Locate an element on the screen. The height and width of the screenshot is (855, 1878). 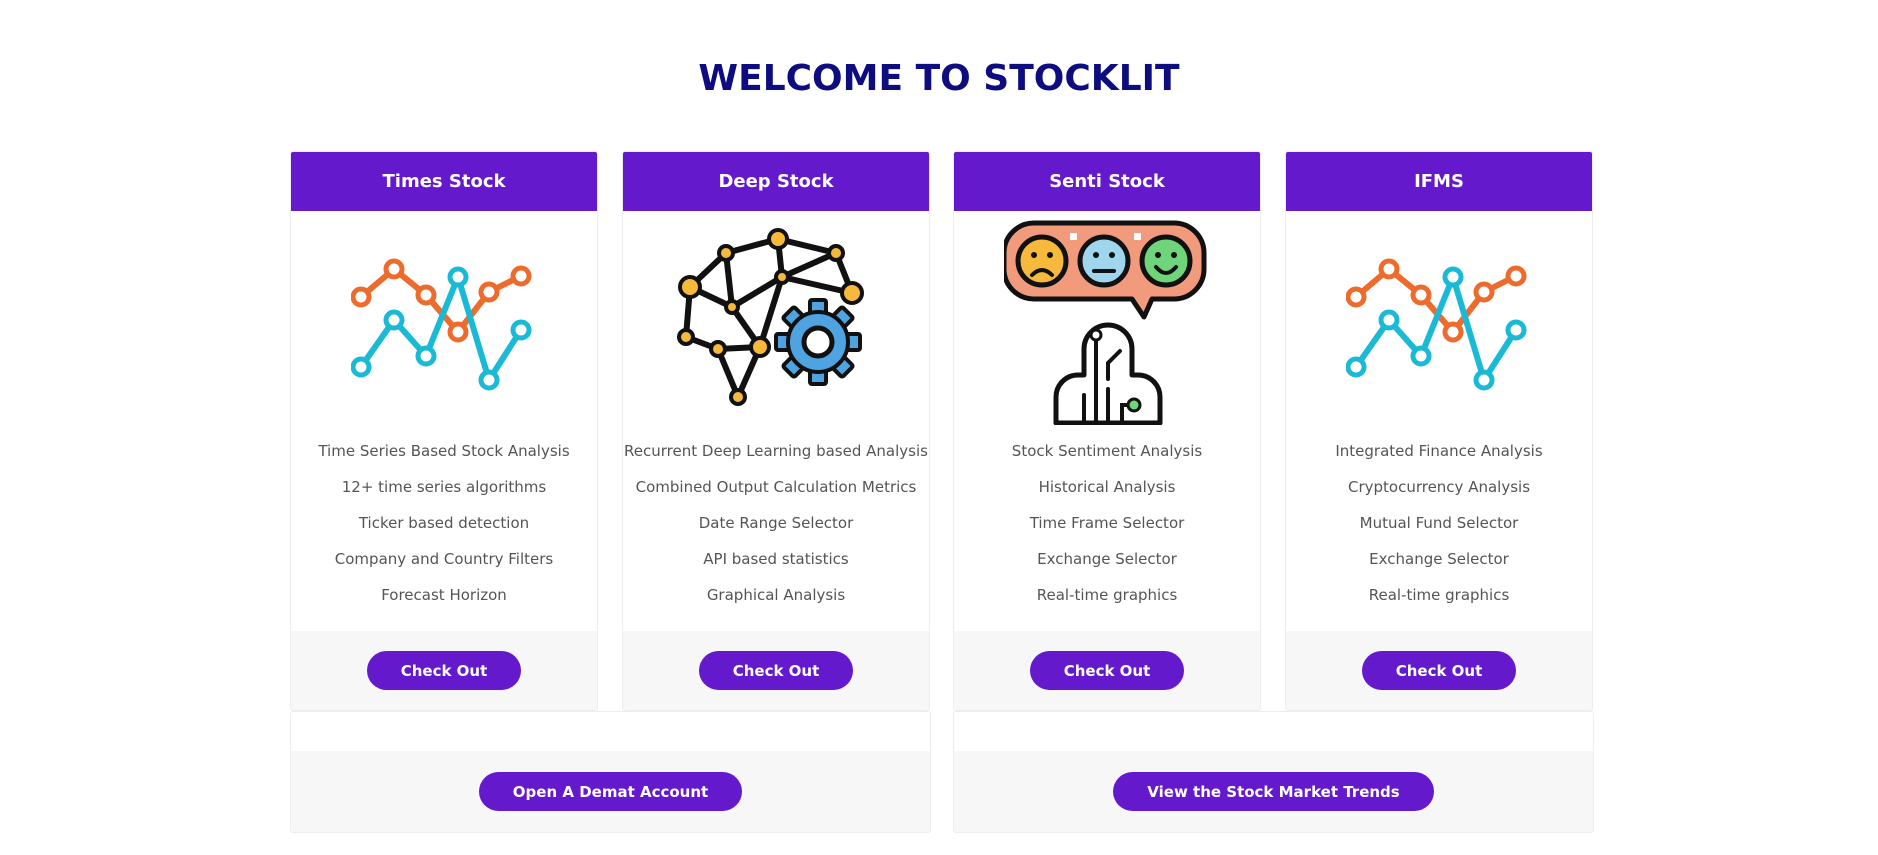
feature-item: Mutual Fund Selector is located at coordinates (1439, 523).